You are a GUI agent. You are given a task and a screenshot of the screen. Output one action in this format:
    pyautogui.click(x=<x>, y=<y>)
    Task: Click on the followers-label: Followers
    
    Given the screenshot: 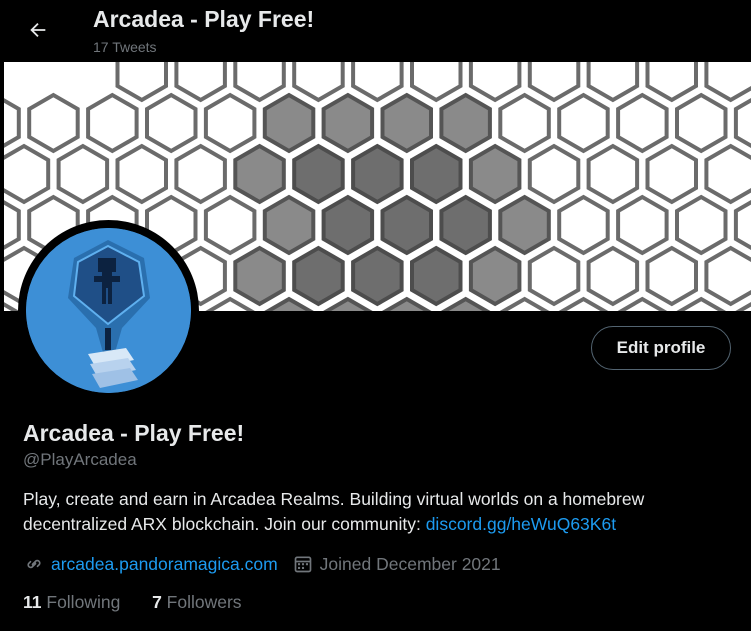 What is the action you would take?
    pyautogui.click(x=204, y=602)
    